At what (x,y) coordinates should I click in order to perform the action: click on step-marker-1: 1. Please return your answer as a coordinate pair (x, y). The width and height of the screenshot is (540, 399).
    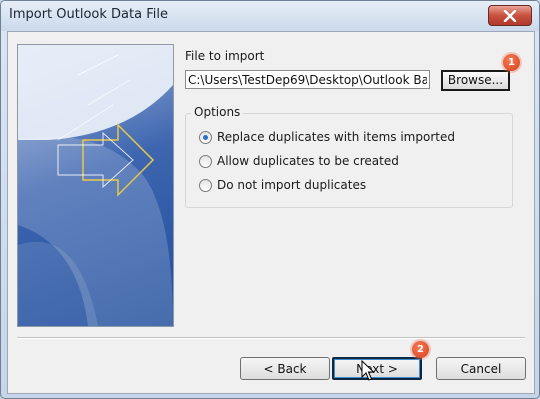
    Looking at the image, I should click on (511, 62).